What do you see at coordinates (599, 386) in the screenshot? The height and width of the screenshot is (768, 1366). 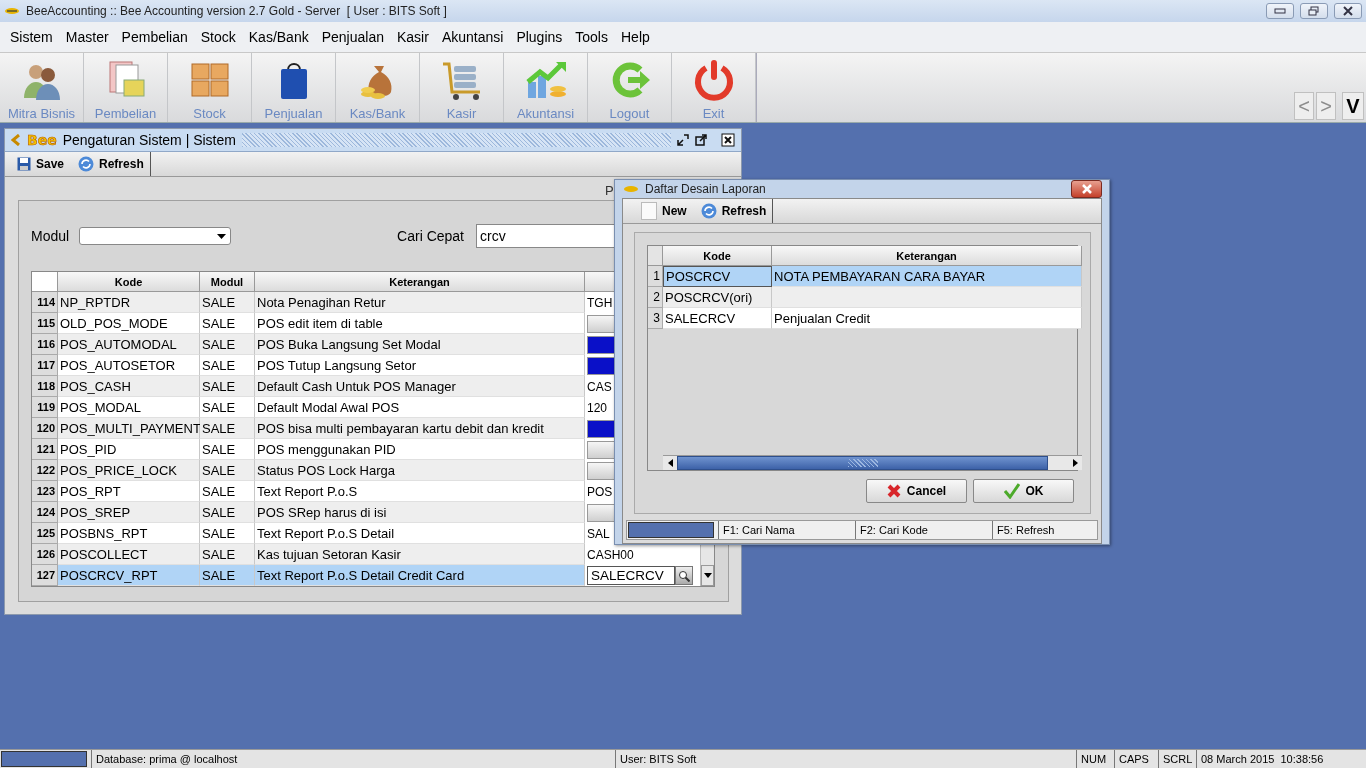 I see `table-cell: CAS` at bounding box center [599, 386].